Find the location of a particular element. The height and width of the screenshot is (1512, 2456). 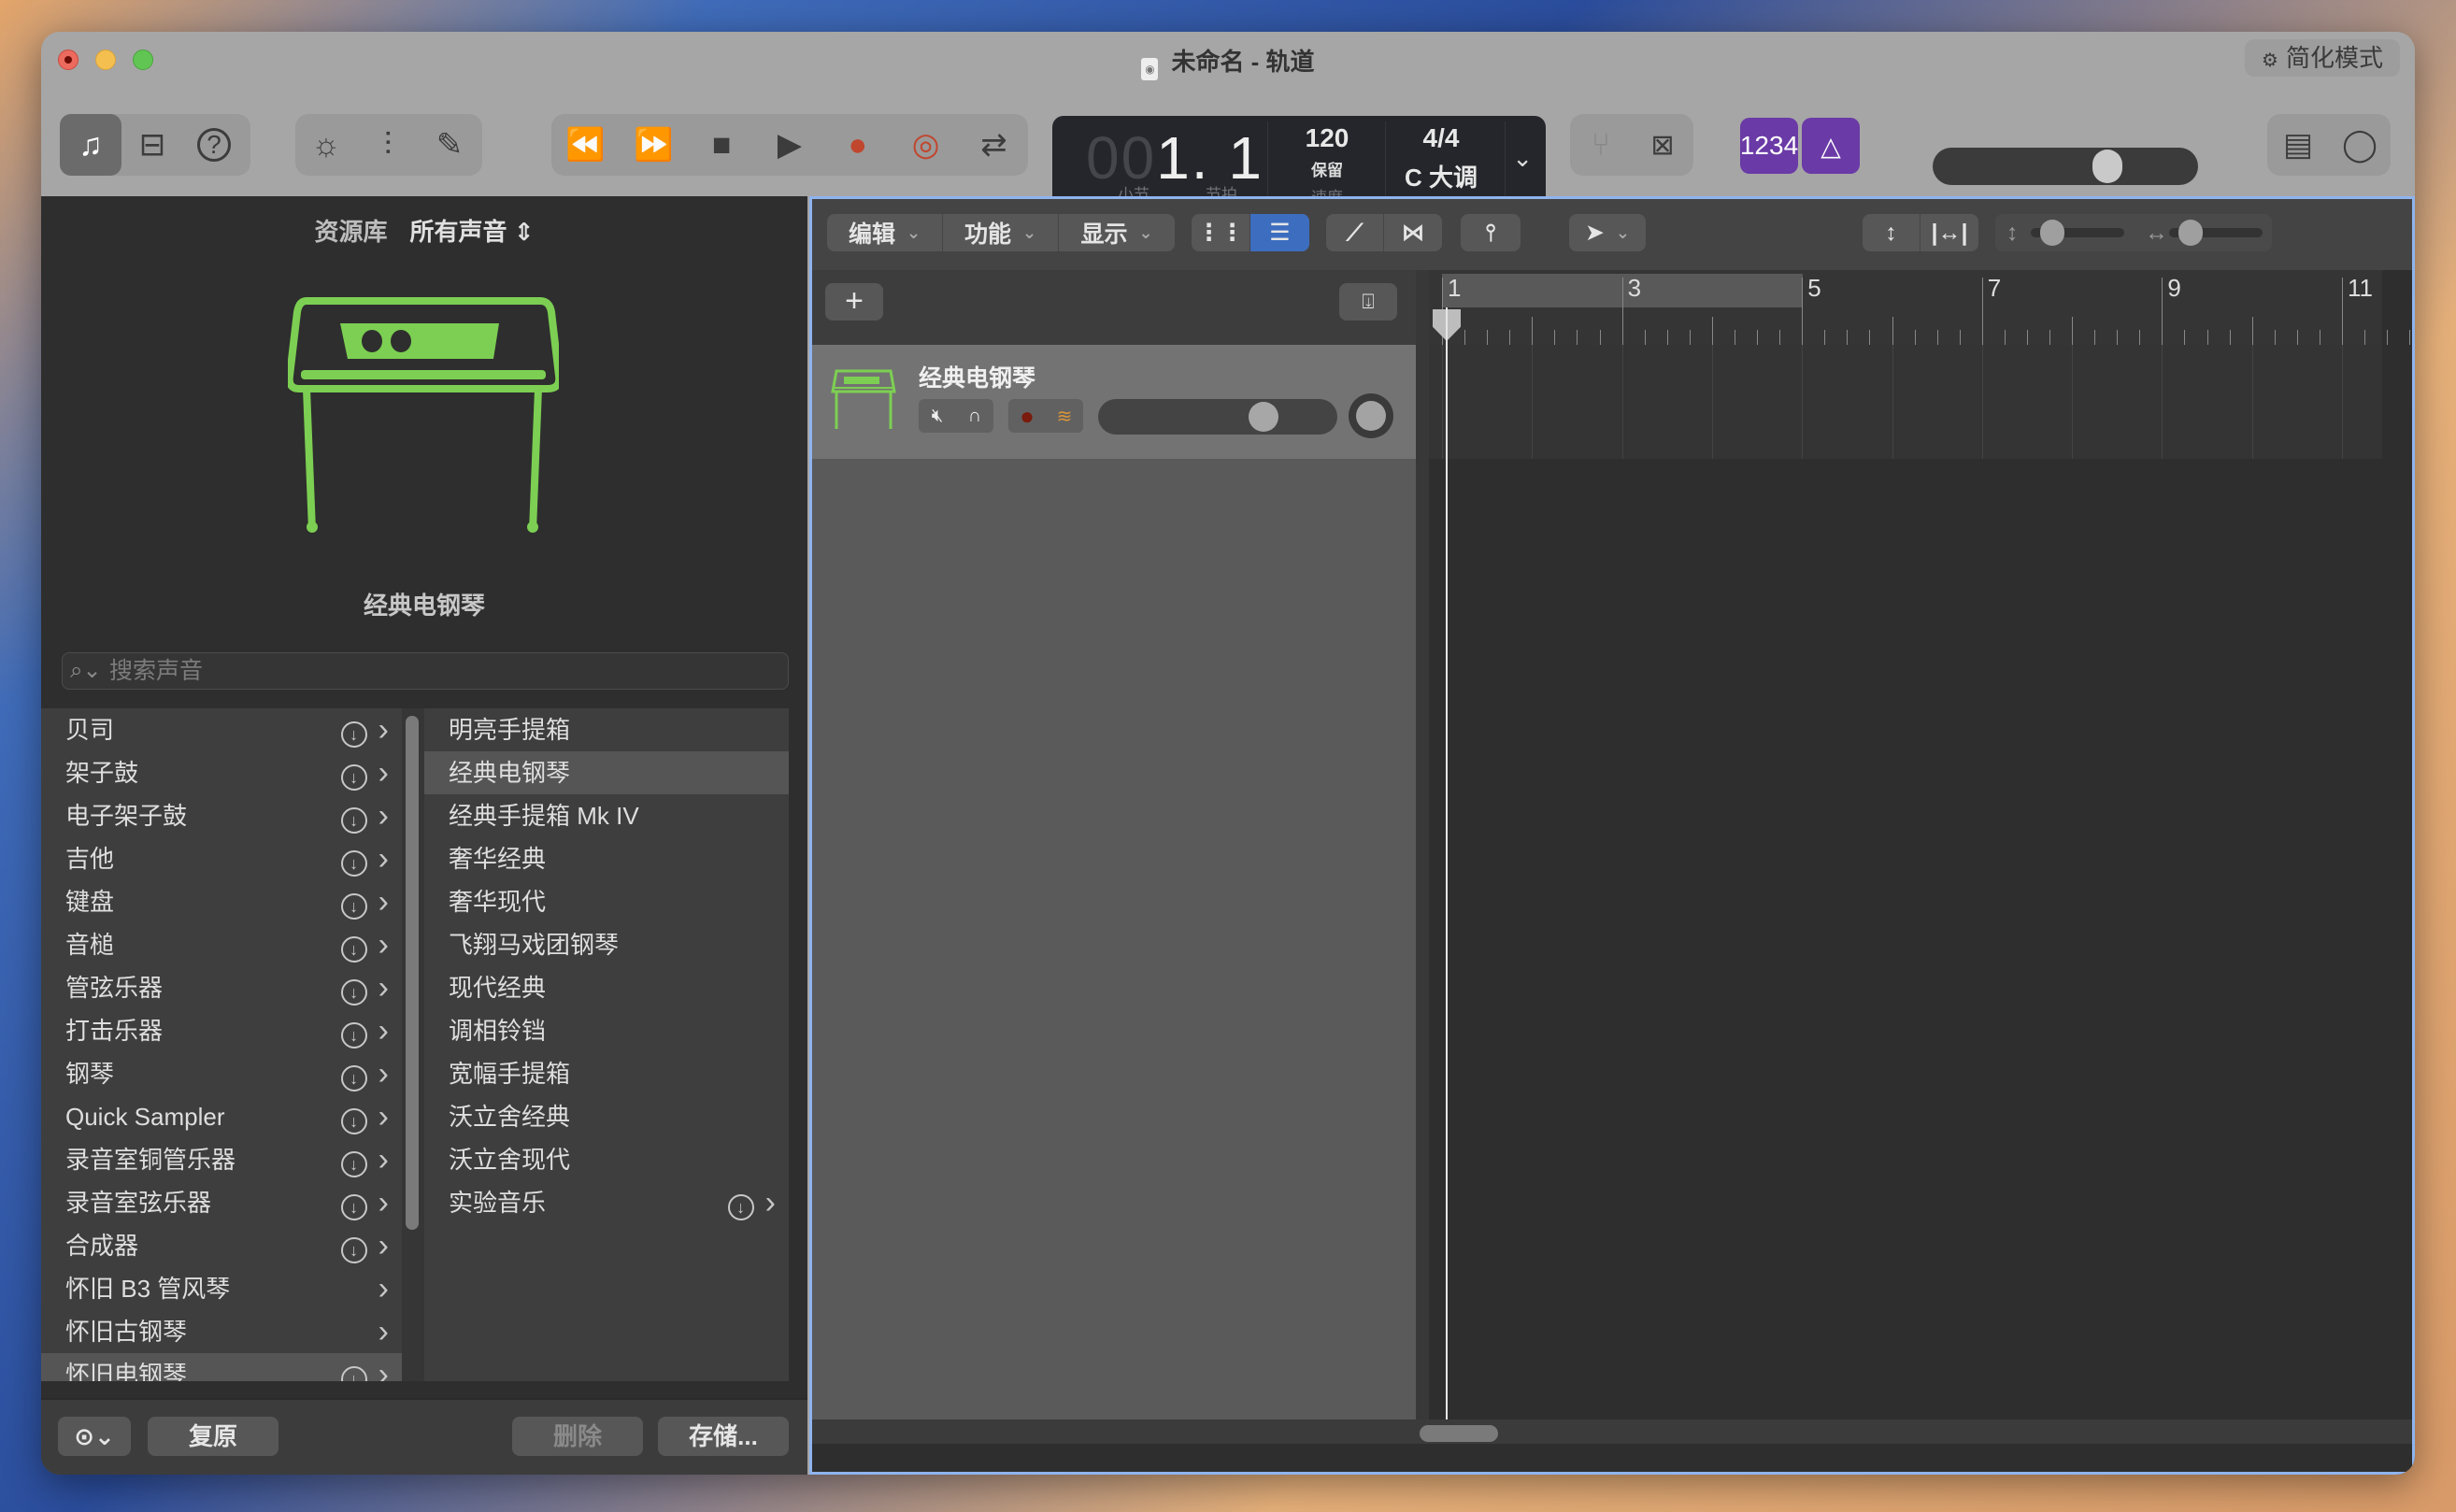

patch-item: 现代经典 is located at coordinates (606, 987).